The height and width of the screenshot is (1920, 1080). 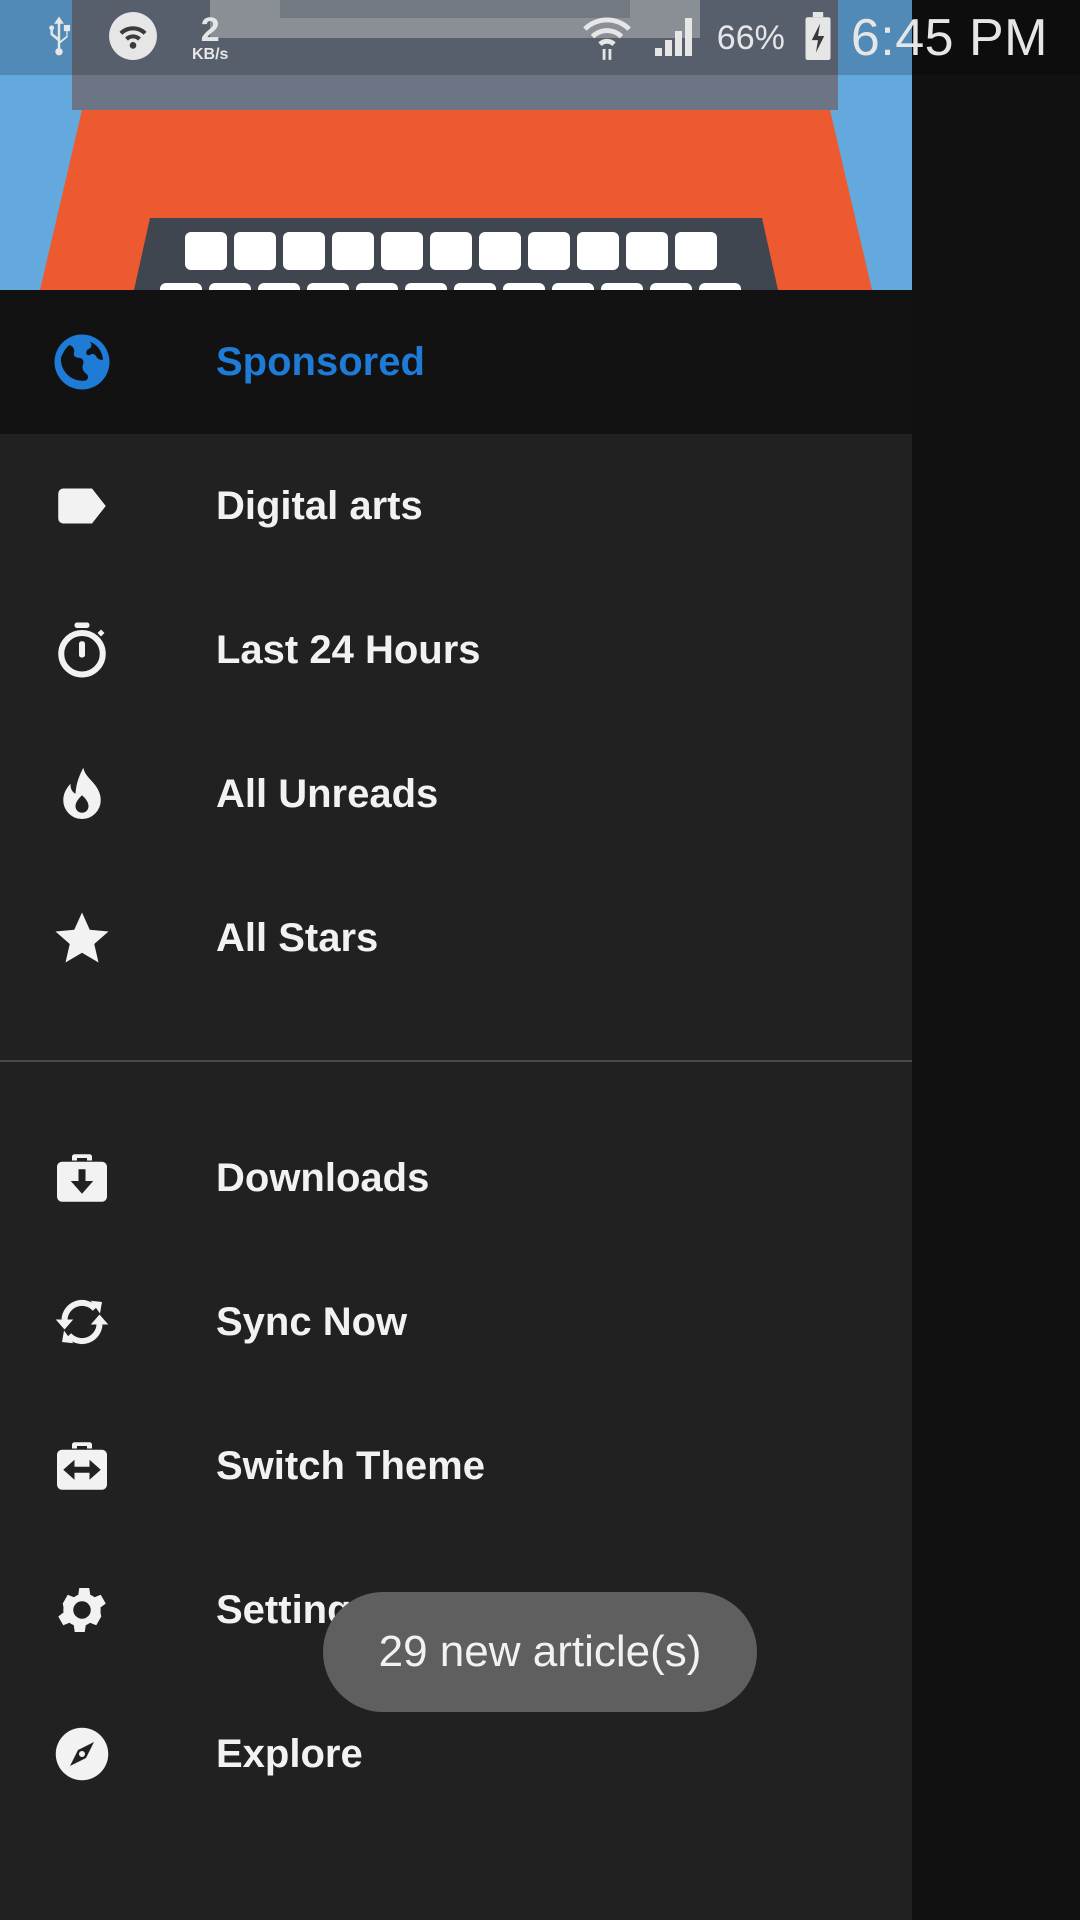 What do you see at coordinates (456, 938) in the screenshot?
I see `drawer-item-all-stars: All Stars` at bounding box center [456, 938].